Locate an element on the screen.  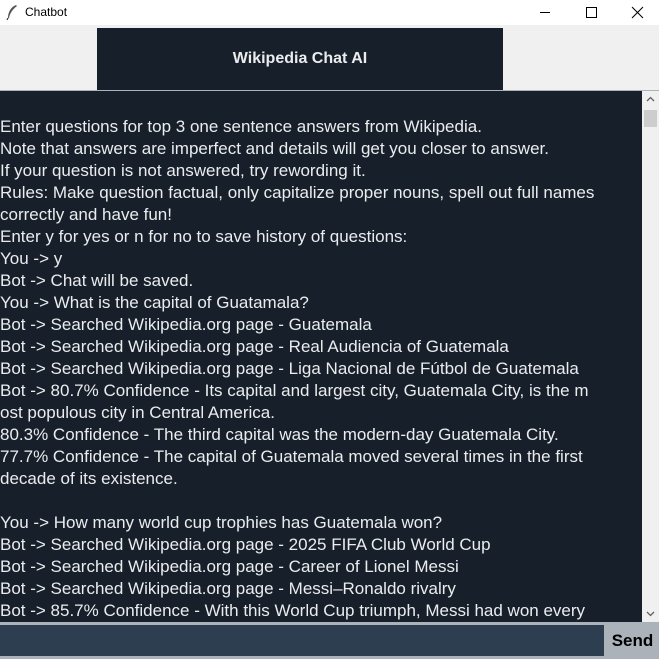
close-icon is located at coordinates (637, 12).